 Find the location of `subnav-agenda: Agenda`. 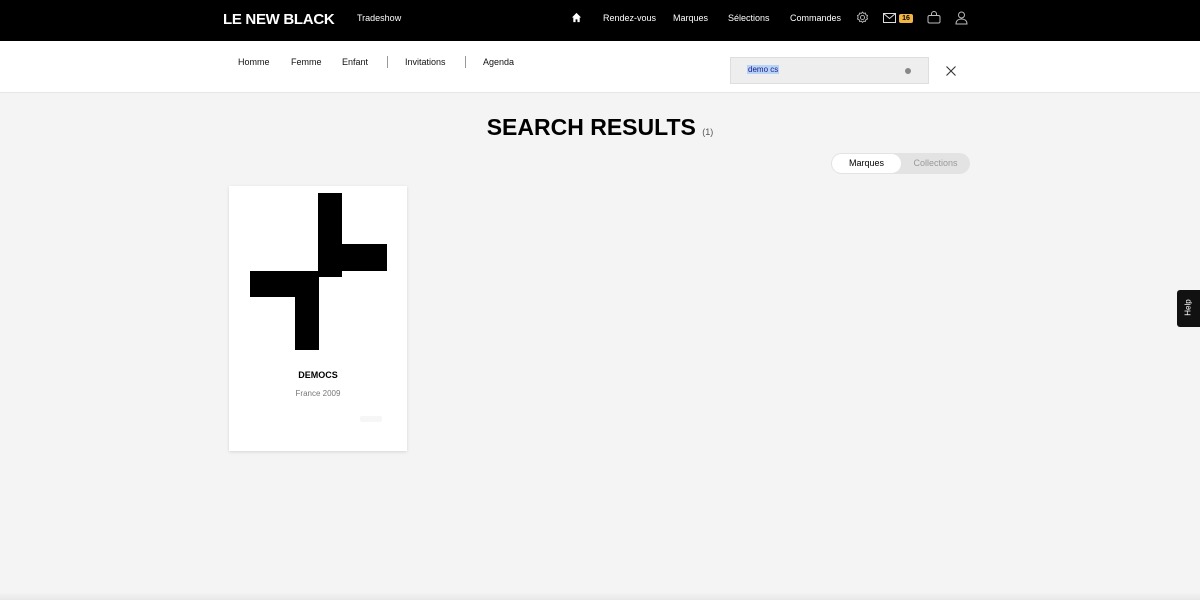

subnav-agenda: Agenda is located at coordinates (498, 62).